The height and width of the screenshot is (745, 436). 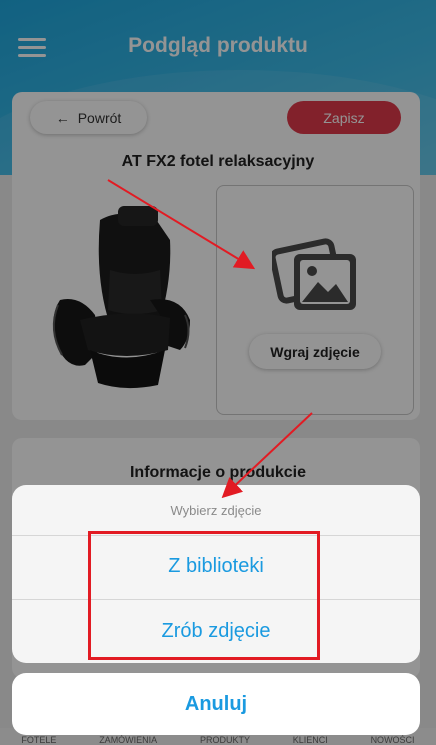 What do you see at coordinates (204, 595) in the screenshot?
I see `annotation-highlight-box` at bounding box center [204, 595].